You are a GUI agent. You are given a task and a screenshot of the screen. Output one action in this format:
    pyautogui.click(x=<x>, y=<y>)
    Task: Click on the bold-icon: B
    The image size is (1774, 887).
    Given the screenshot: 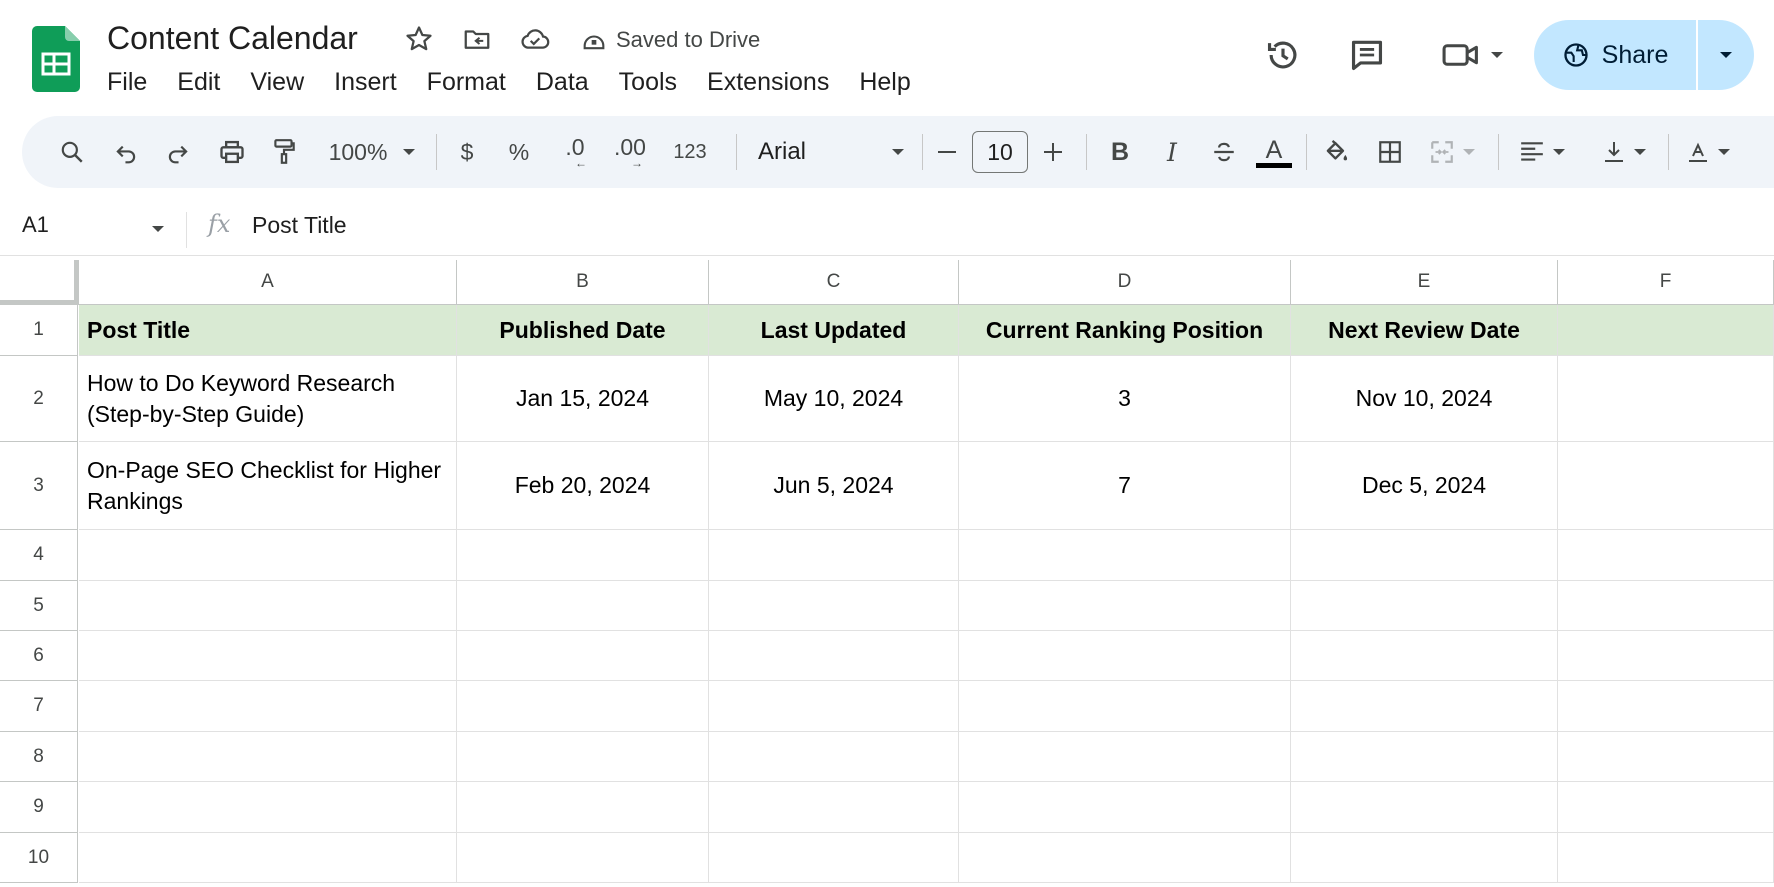 What is the action you would take?
    pyautogui.click(x=1120, y=152)
    